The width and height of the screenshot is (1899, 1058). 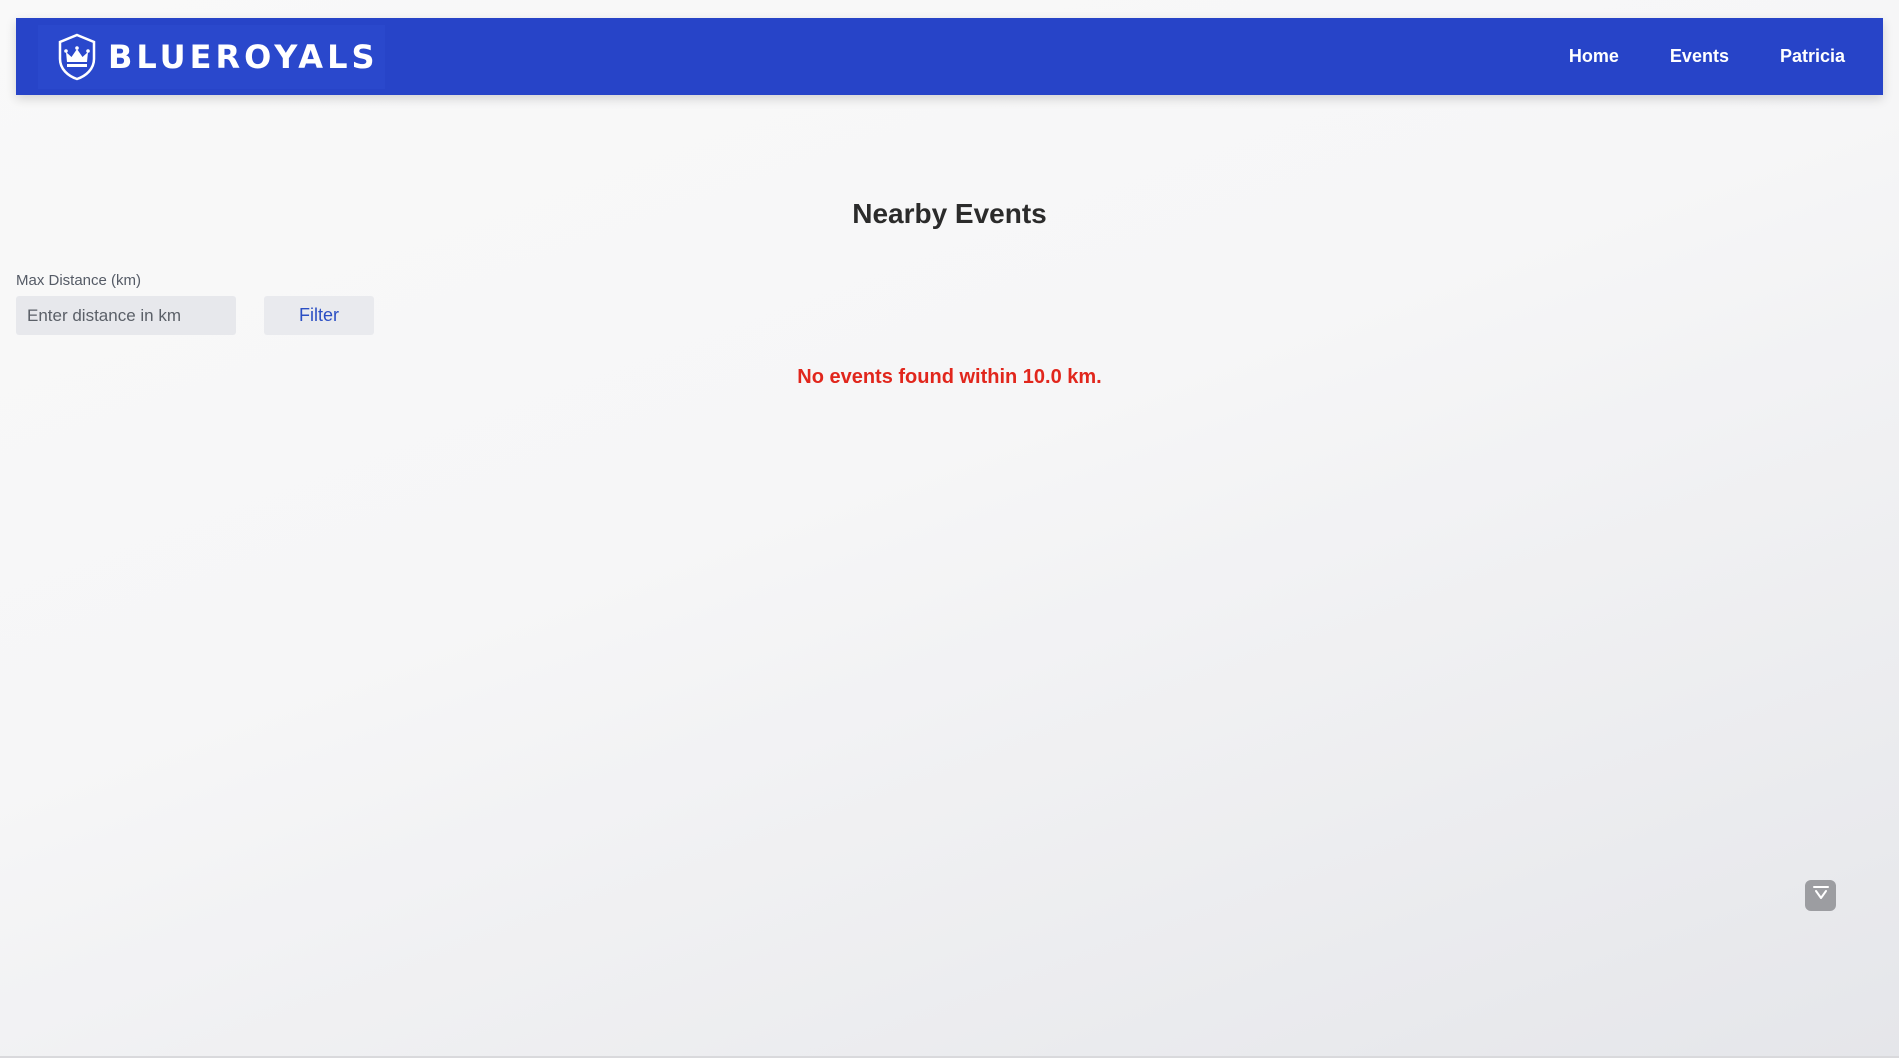 I want to click on floating-widget-button, so click(x=1820, y=895).